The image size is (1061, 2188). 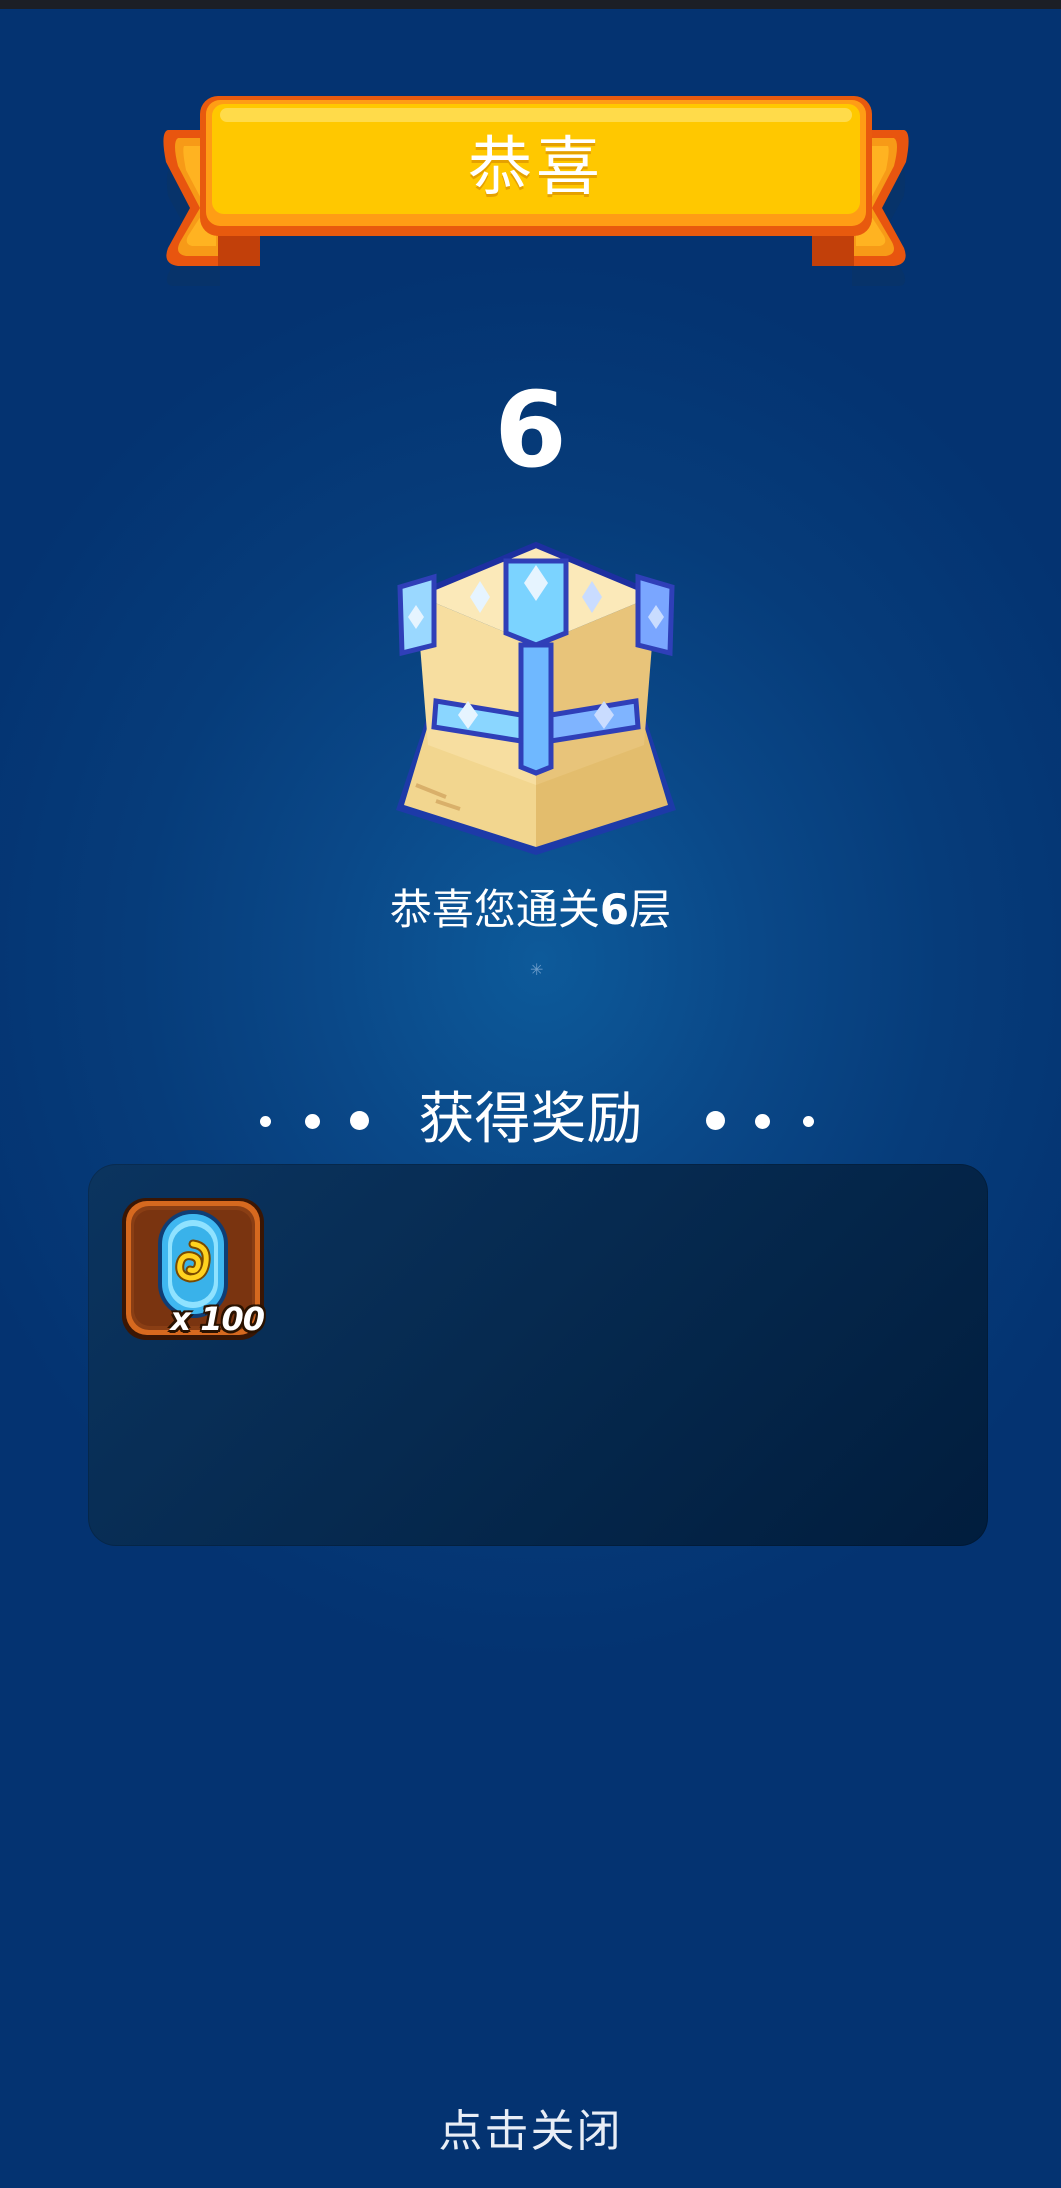 I want to click on rewards-title: 获得奖励, so click(x=530, y=1119).